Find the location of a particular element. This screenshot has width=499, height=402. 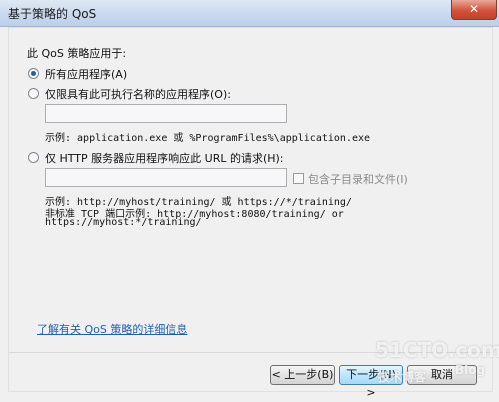

close-button: ✕ is located at coordinates (474, 10).